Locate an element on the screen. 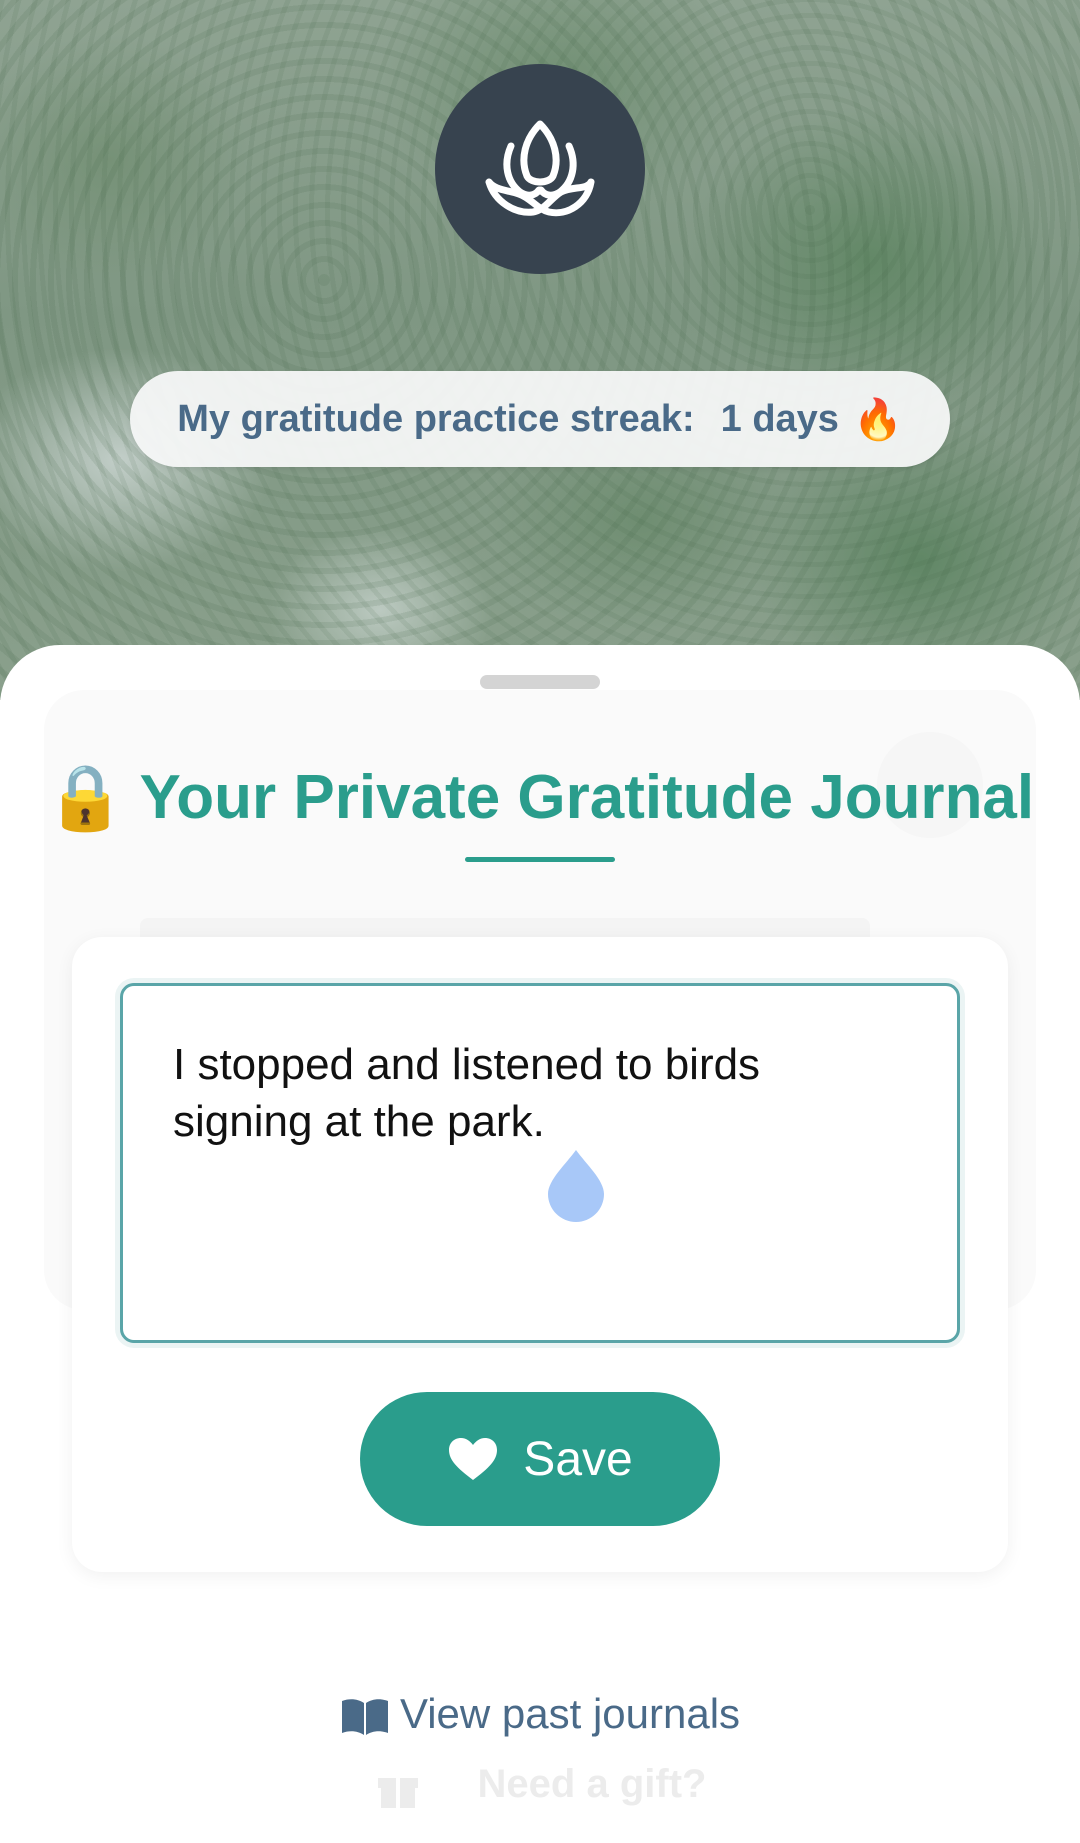 Image resolution: width=1080 pixels, height=1843 pixels. page-title: Your Private Gratitude Journal is located at coordinates (587, 797).